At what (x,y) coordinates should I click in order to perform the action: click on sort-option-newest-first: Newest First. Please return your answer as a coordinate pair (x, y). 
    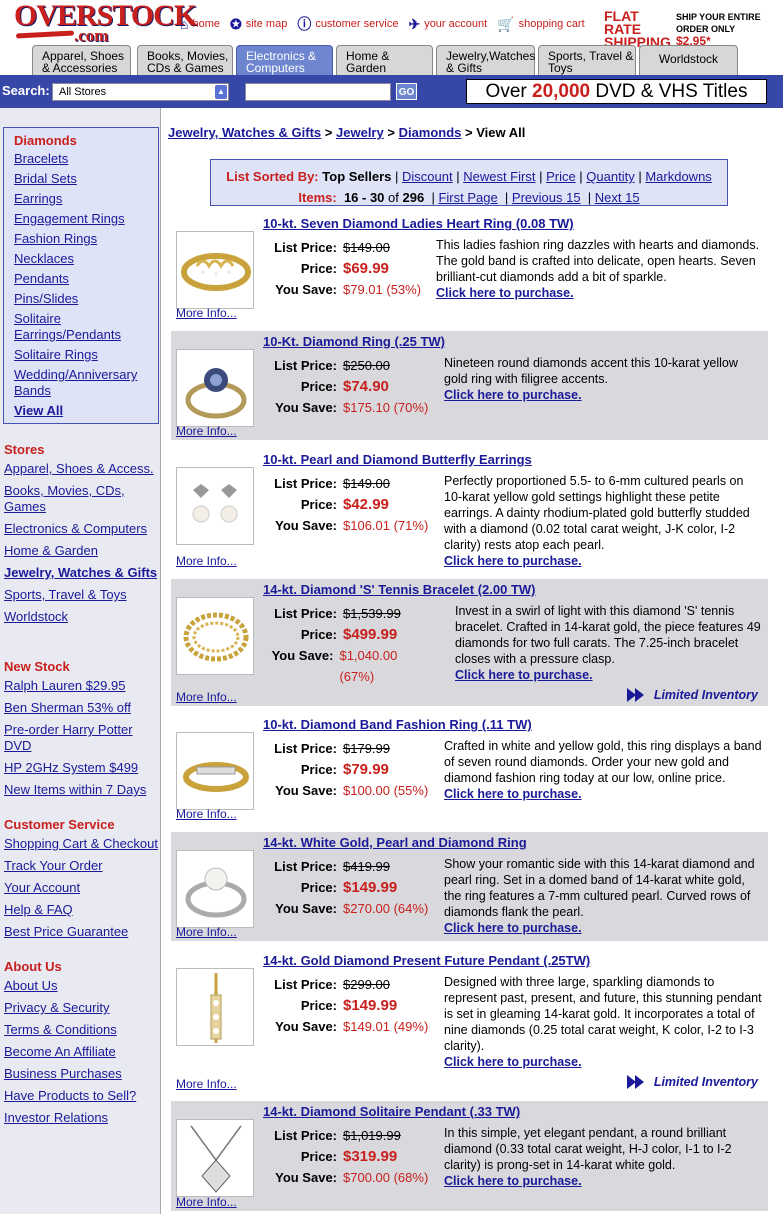
    Looking at the image, I should click on (499, 176).